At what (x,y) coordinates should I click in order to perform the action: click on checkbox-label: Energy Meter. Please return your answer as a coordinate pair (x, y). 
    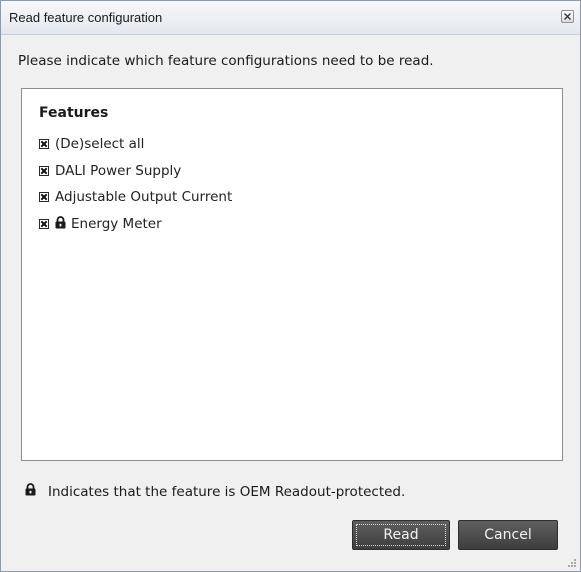
    Looking at the image, I should click on (116, 224).